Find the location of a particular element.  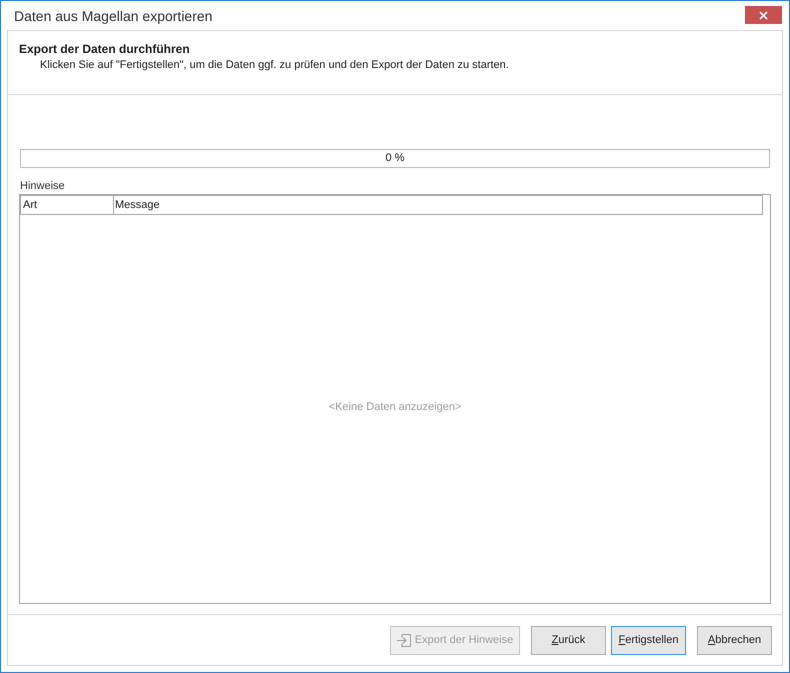

window-title: Daten aus Magellan exportieren is located at coordinates (113, 15).